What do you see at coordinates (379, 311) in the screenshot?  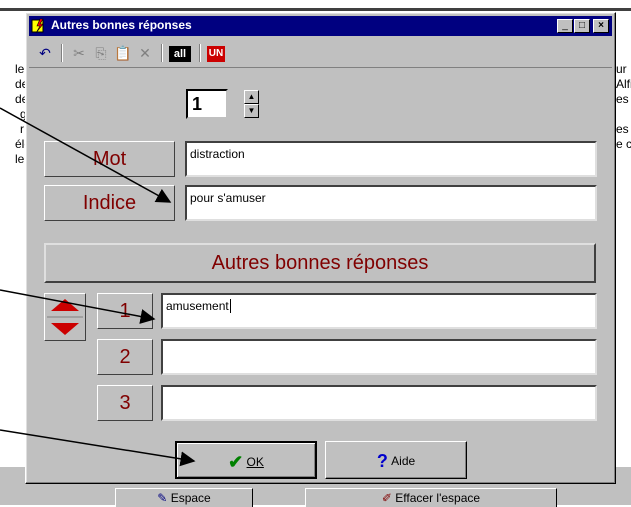 I see `answer-field-1: amusement` at bounding box center [379, 311].